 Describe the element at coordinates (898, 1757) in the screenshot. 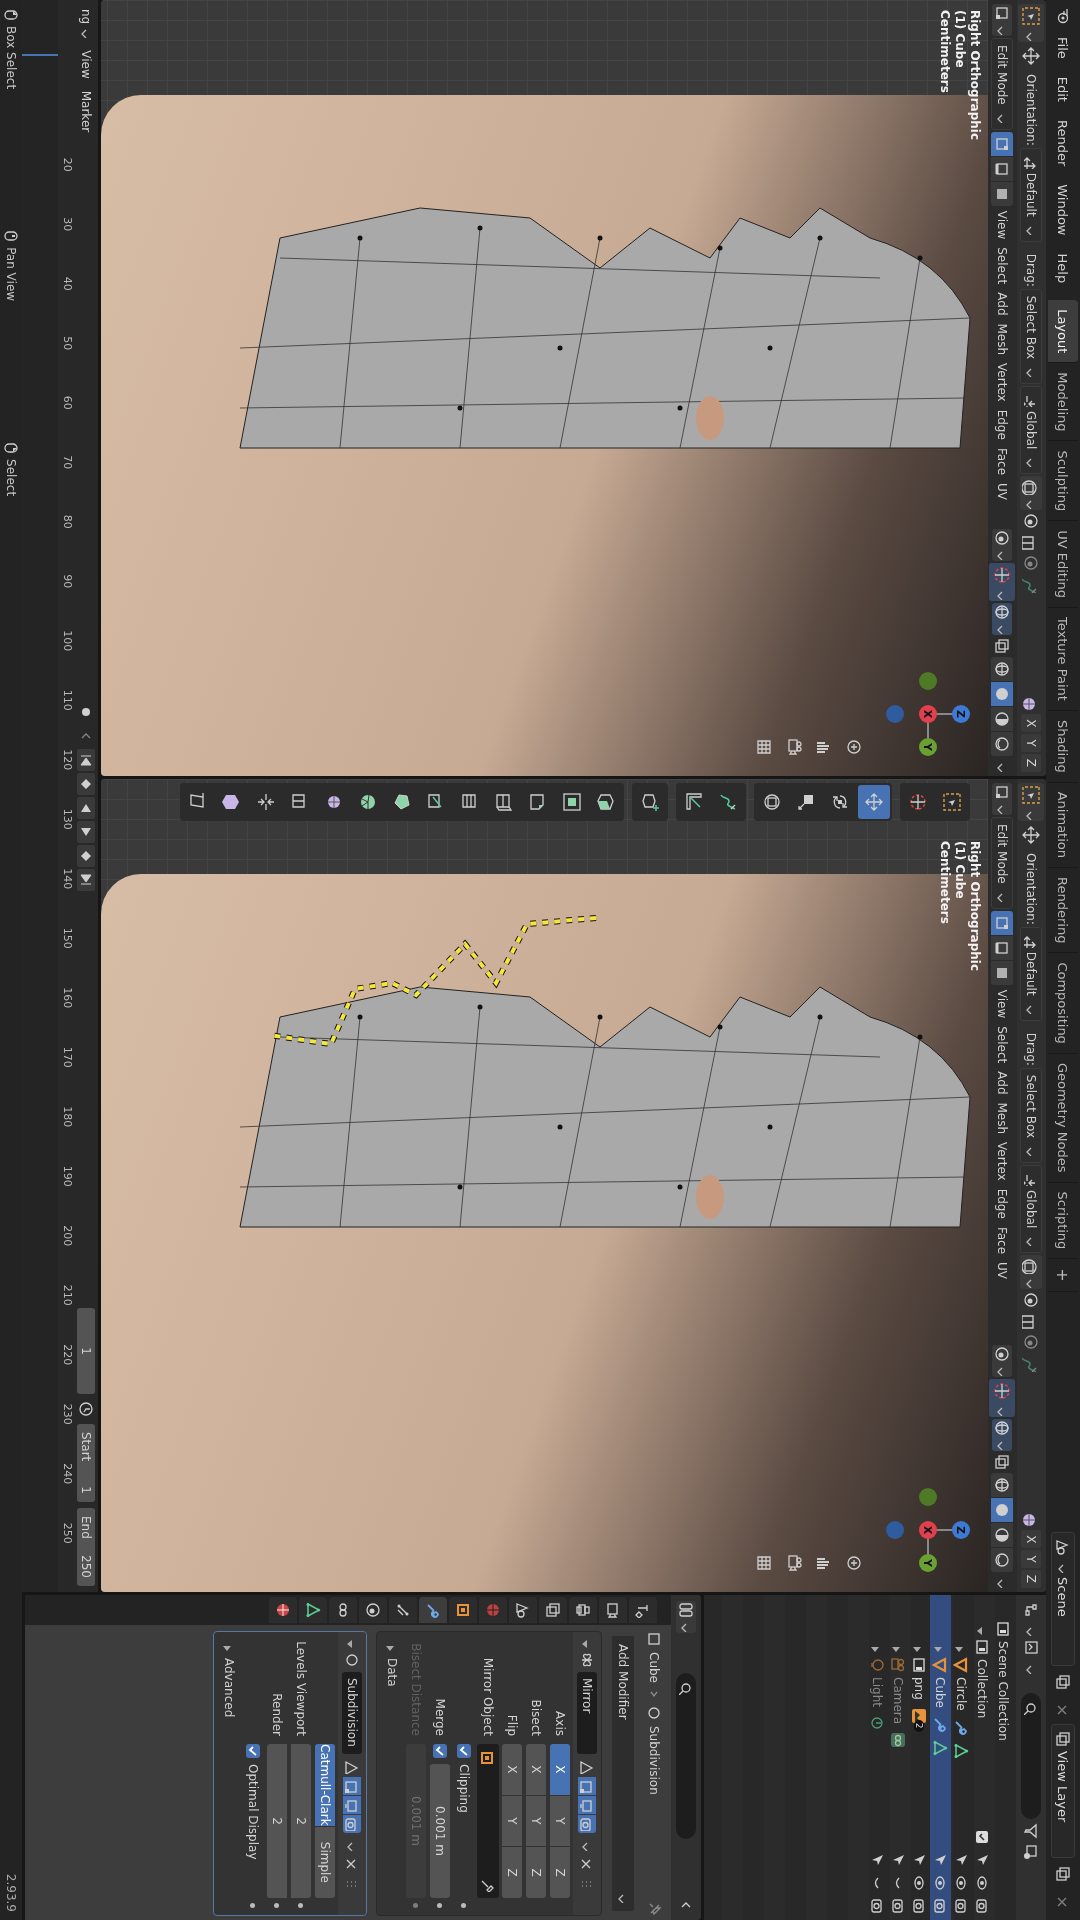

I see `outliner-row: Camera` at that location.